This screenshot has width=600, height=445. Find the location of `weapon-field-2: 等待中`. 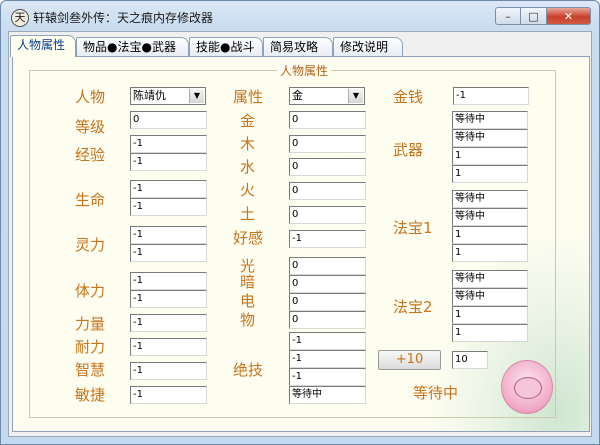

weapon-field-2: 等待中 is located at coordinates (490, 138).